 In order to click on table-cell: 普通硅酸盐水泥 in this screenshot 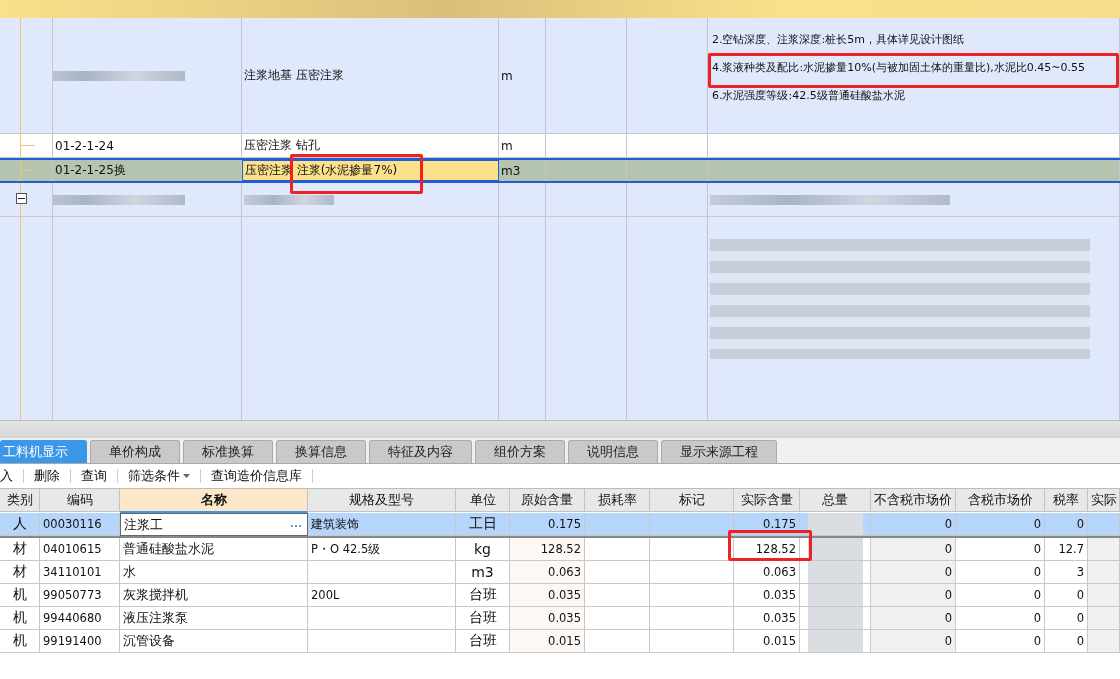, I will do `click(214, 549)`.